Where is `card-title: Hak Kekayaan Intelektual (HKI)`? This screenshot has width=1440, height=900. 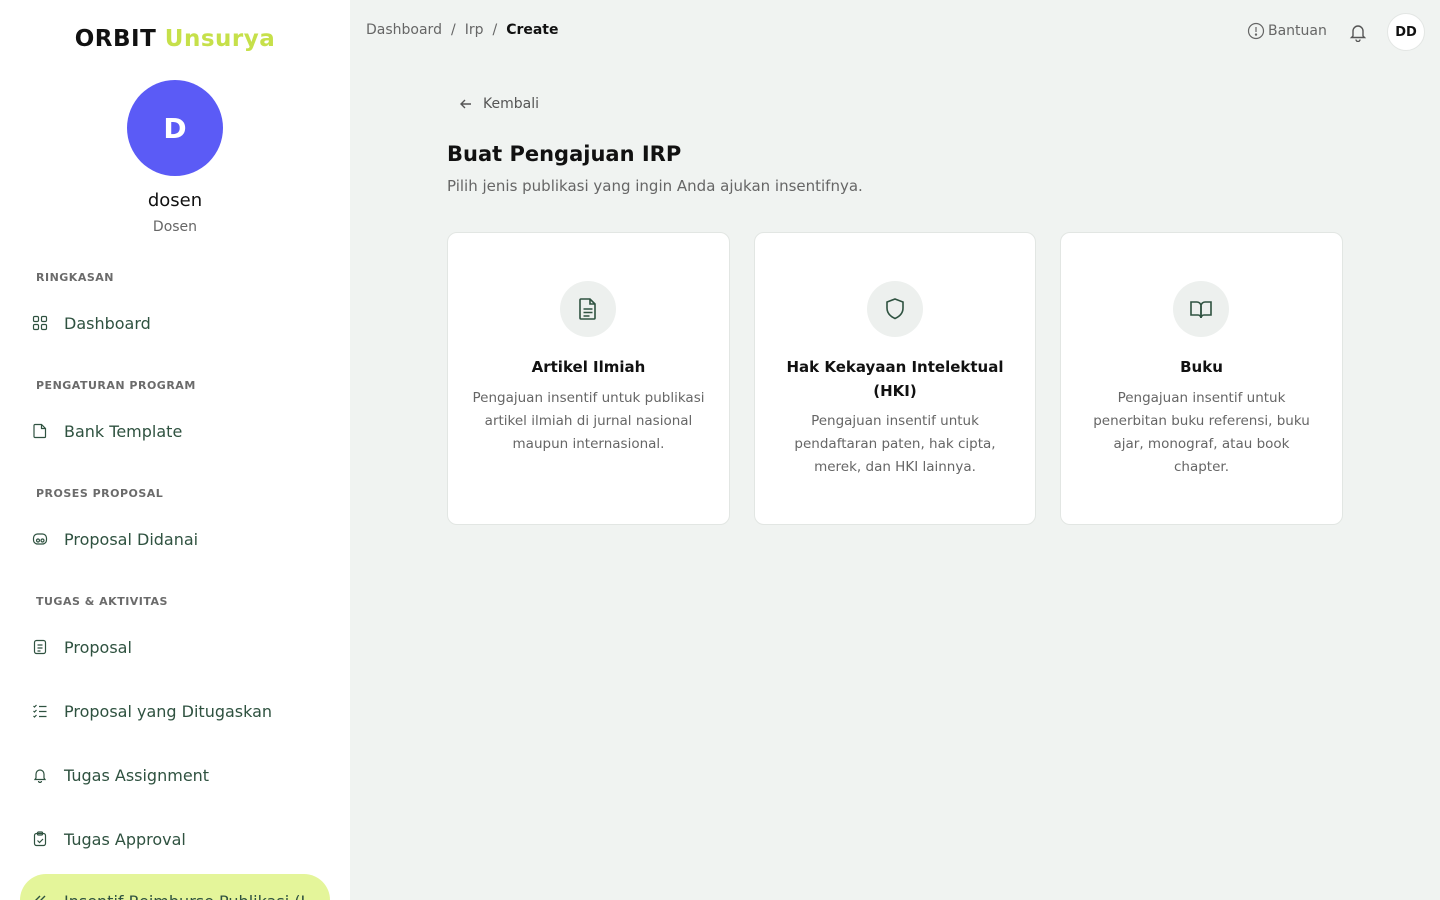 card-title: Hak Kekayaan Intelektual (HKI) is located at coordinates (895, 379).